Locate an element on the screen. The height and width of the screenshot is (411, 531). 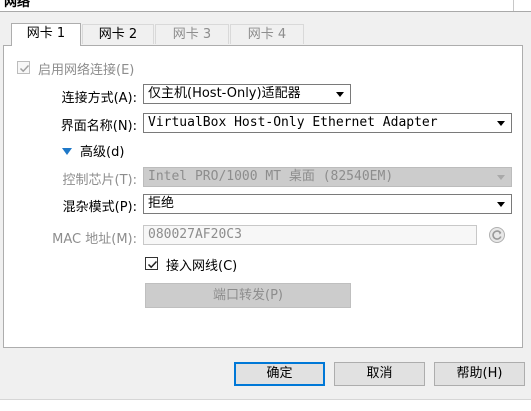
adapter-chip-value: Intel PRO/1000 MT 桌面 (82540EM) is located at coordinates (271, 176).